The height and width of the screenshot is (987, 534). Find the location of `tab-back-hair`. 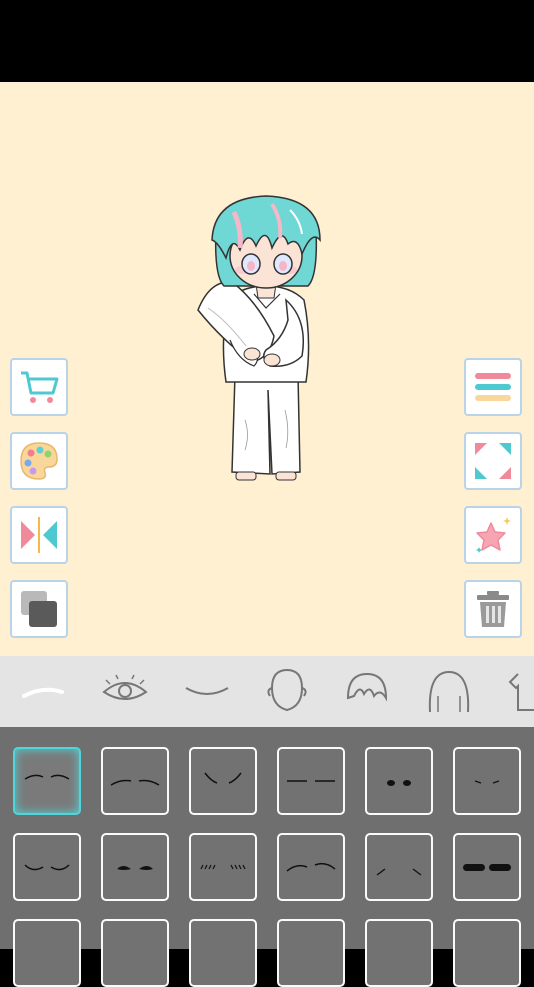

tab-back-hair is located at coordinates (449, 691).